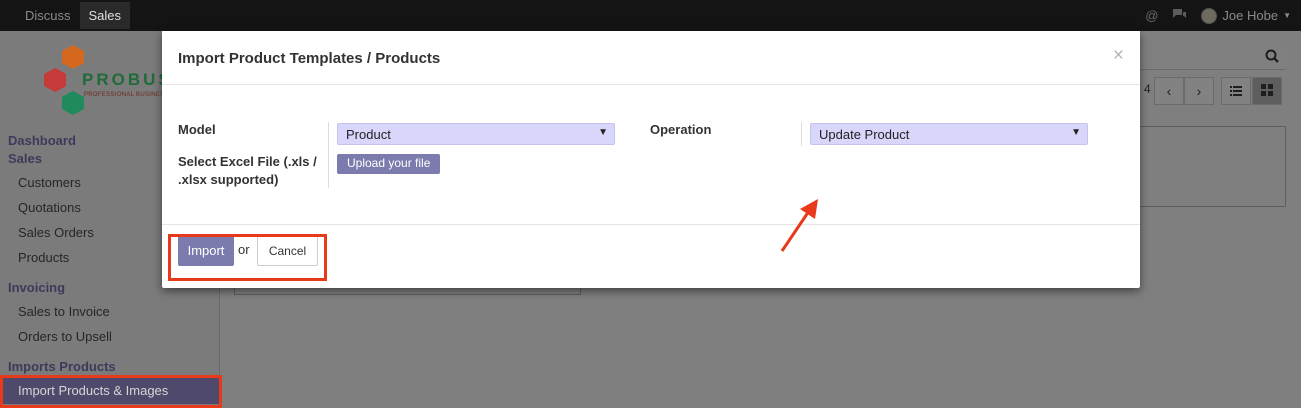  I want to click on operation-select: Update Product ▼, so click(949, 134).